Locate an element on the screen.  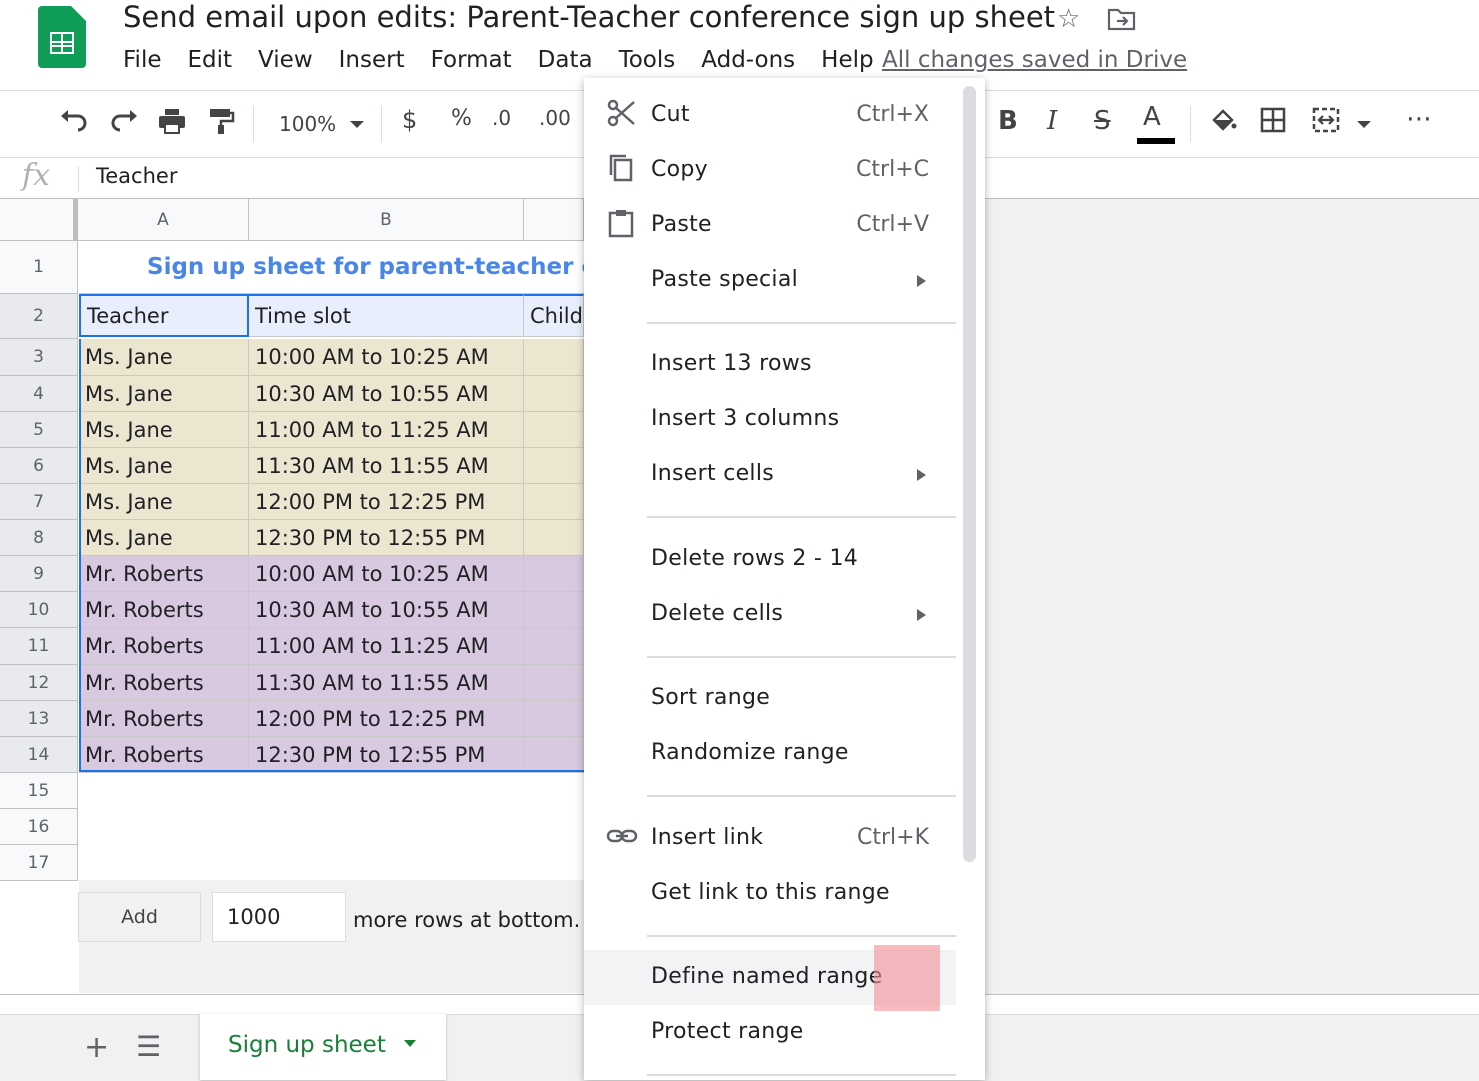
menu-insert: Insert is located at coordinates (372, 63).